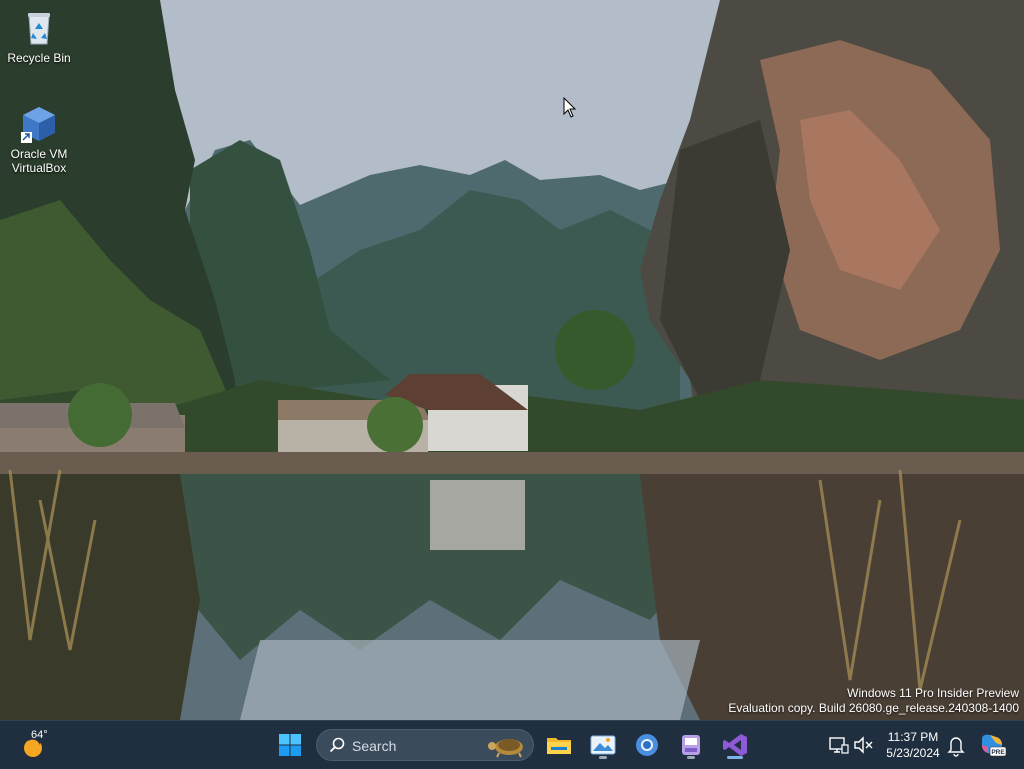 Image resolution: width=1024 pixels, height=769 pixels. What do you see at coordinates (691, 745) in the screenshot?
I see `taskbar-app-generic` at bounding box center [691, 745].